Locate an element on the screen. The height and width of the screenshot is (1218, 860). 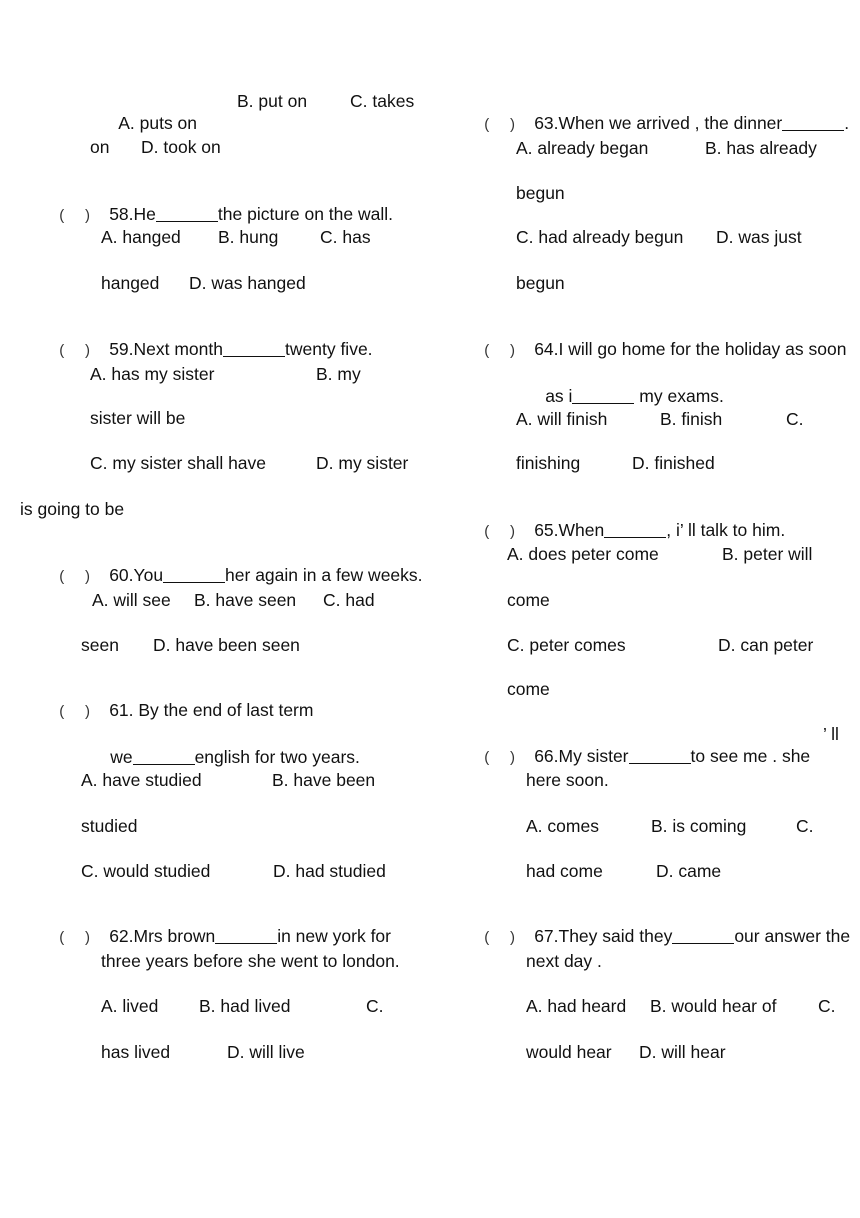
question-stem-continued: three years before she went to london. is located at coordinates (250, 961).